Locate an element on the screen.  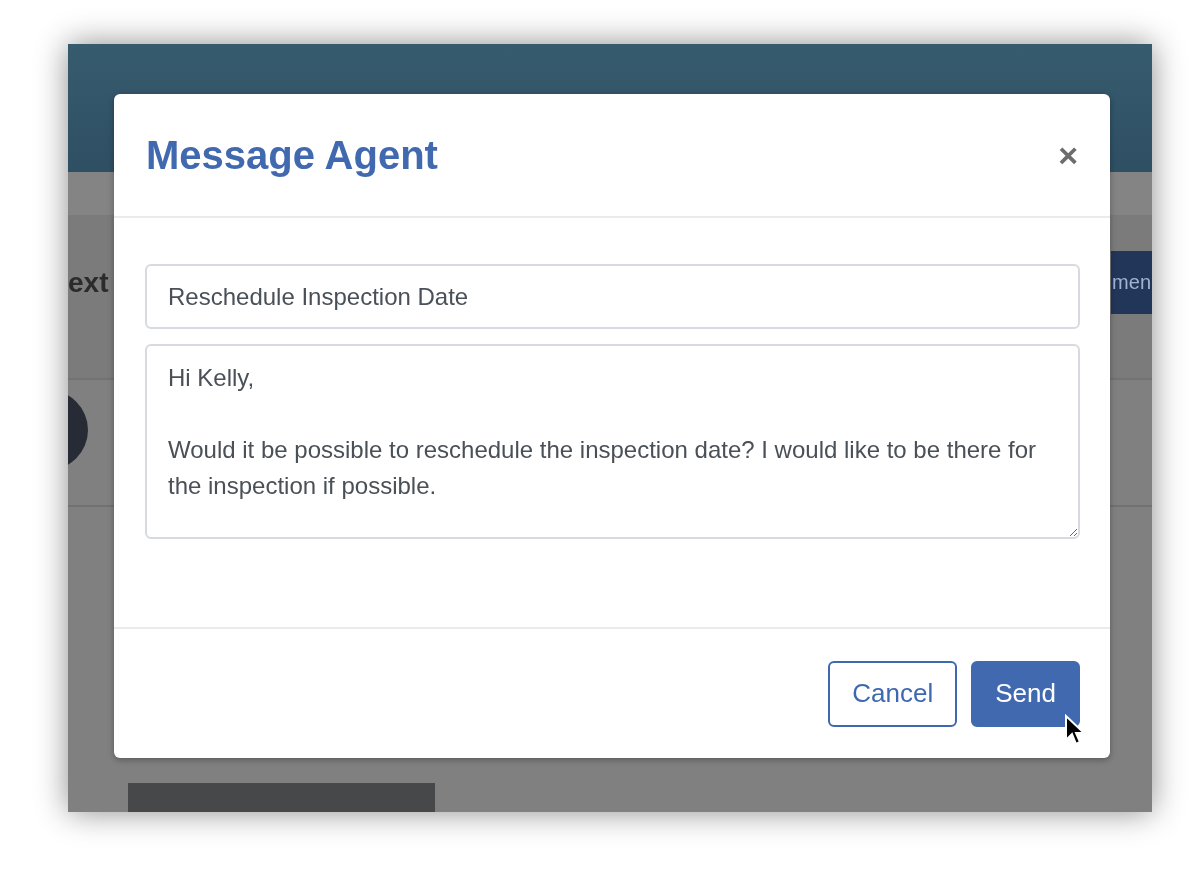
close-button: × is located at coordinates (1068, 155).